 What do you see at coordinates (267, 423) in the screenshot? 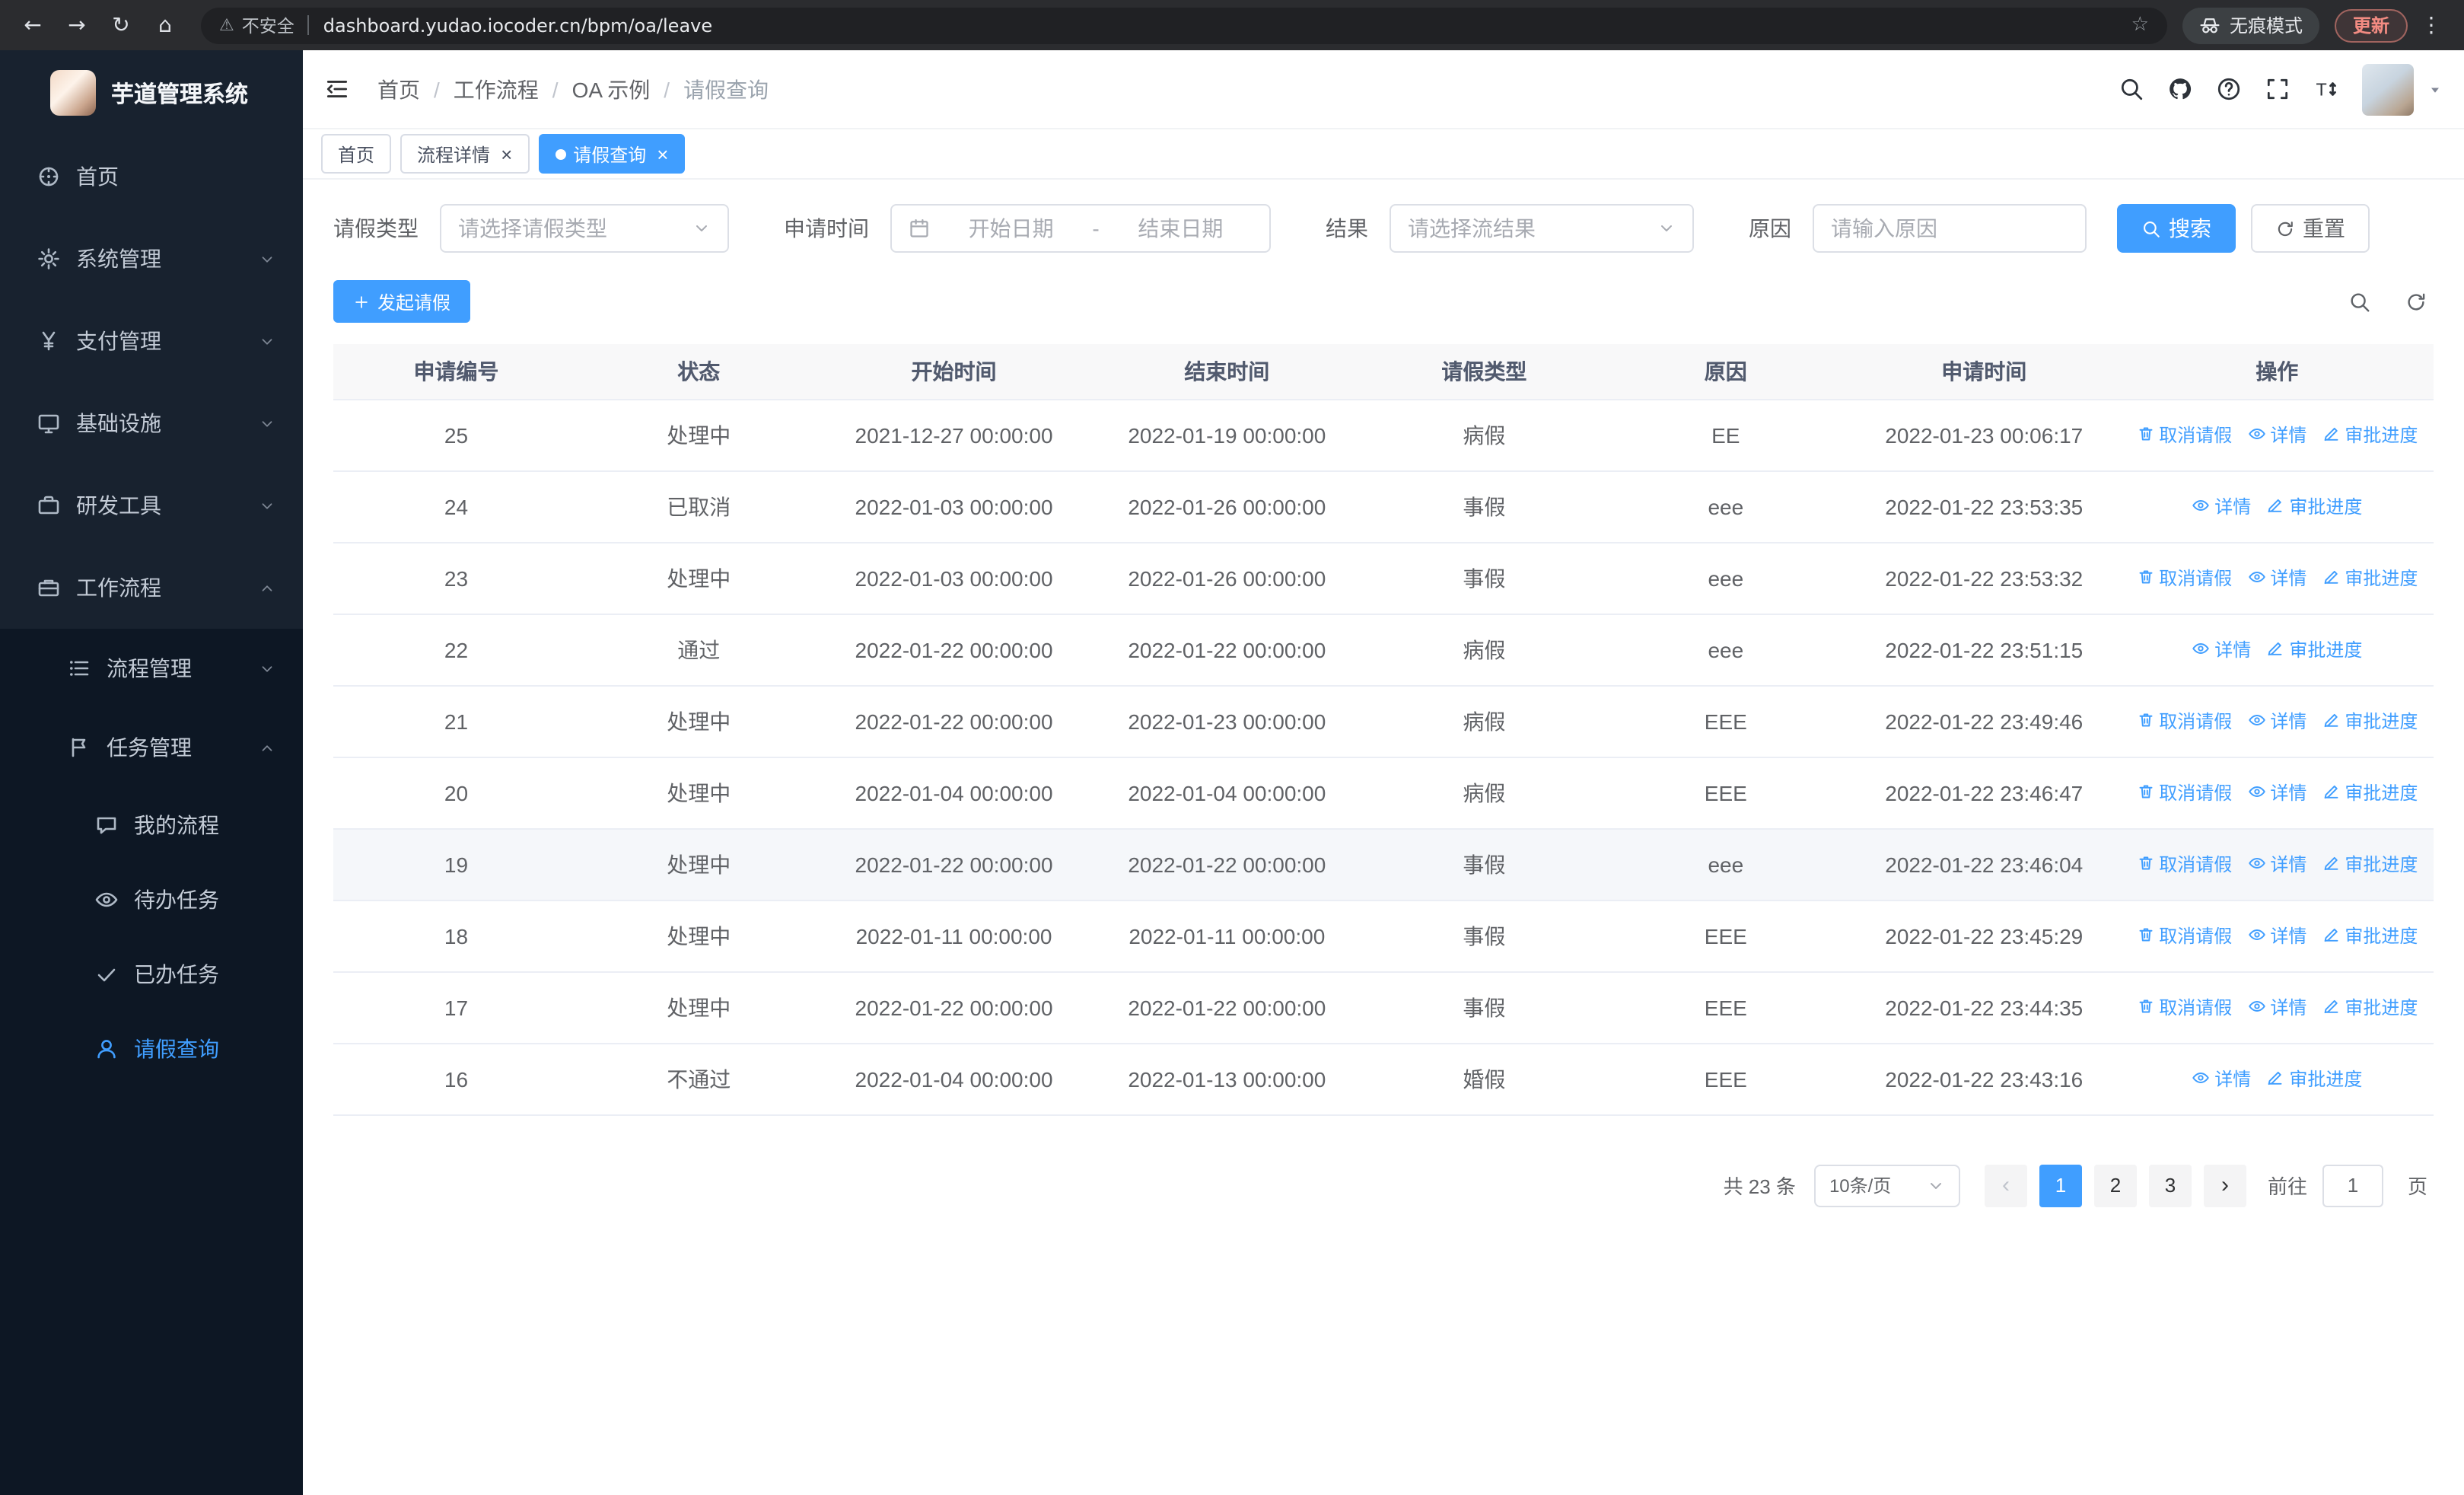
I see `chevron-down-icon` at bounding box center [267, 423].